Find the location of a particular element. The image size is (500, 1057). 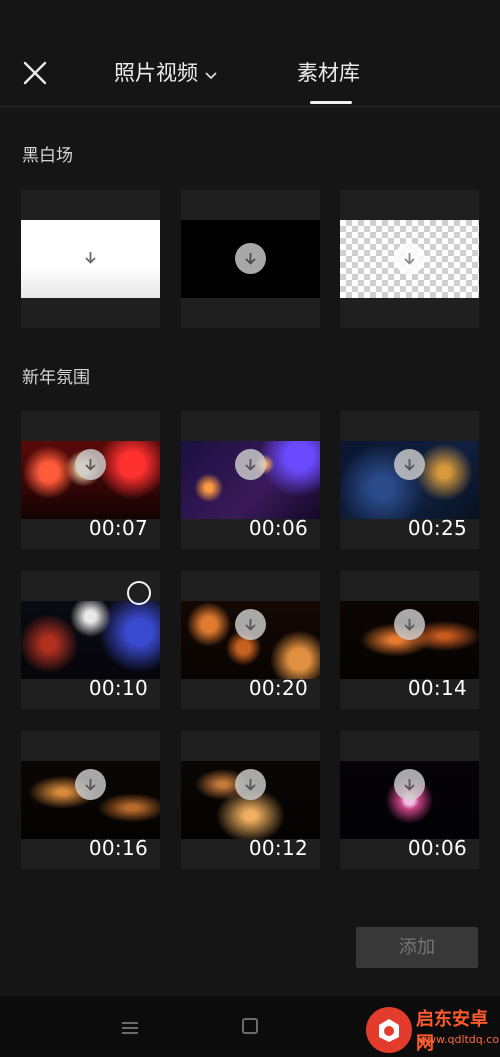

duration-label: 00:16 is located at coordinates (118, 848).